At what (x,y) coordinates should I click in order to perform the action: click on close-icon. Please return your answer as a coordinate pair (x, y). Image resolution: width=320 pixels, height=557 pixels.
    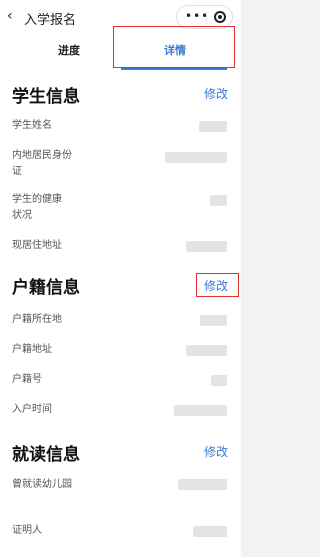
    Looking at the image, I should click on (220, 17).